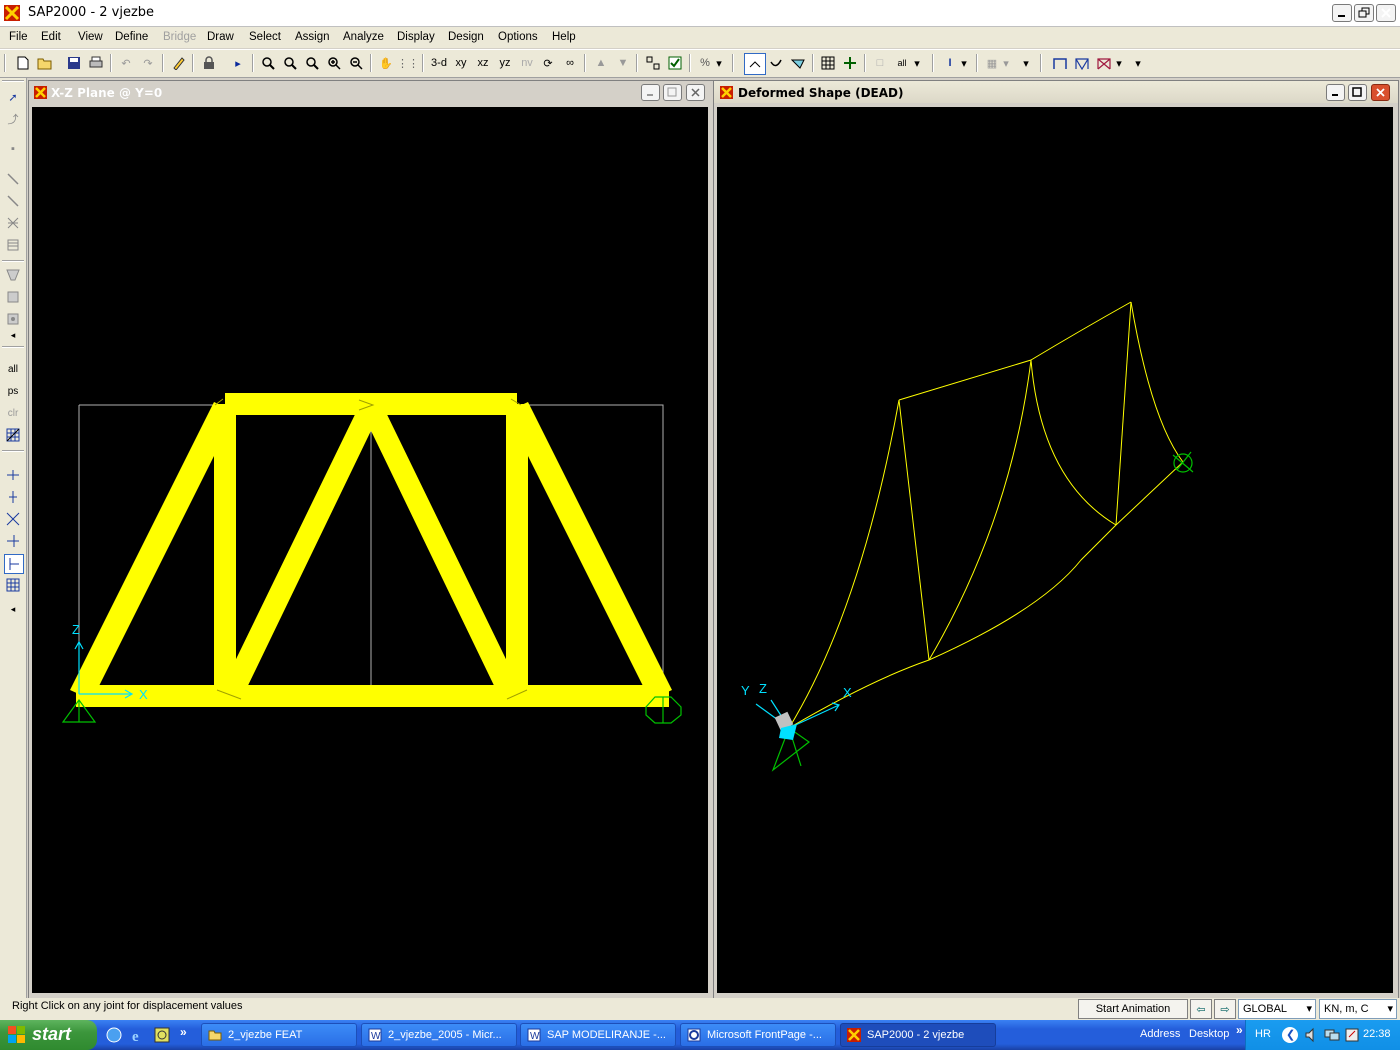  What do you see at coordinates (13, 609) in the screenshot?
I see `left-tools-expand-2: ◂` at bounding box center [13, 609].